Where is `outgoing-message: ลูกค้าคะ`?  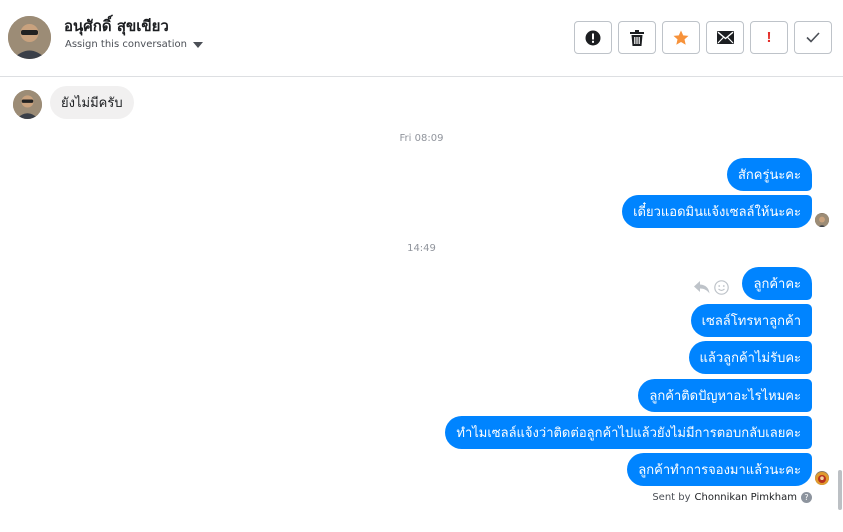 outgoing-message: ลูกค้าคะ is located at coordinates (777, 283).